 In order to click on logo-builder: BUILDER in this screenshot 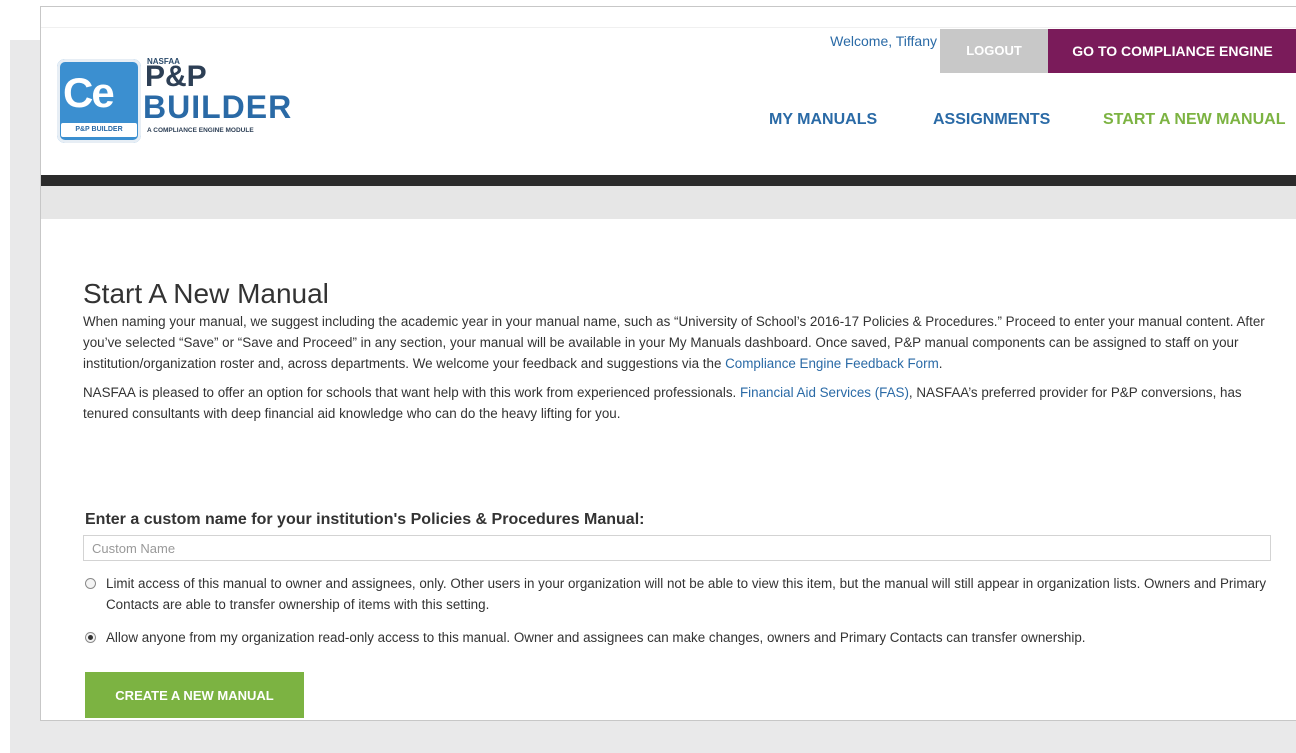, I will do `click(218, 107)`.